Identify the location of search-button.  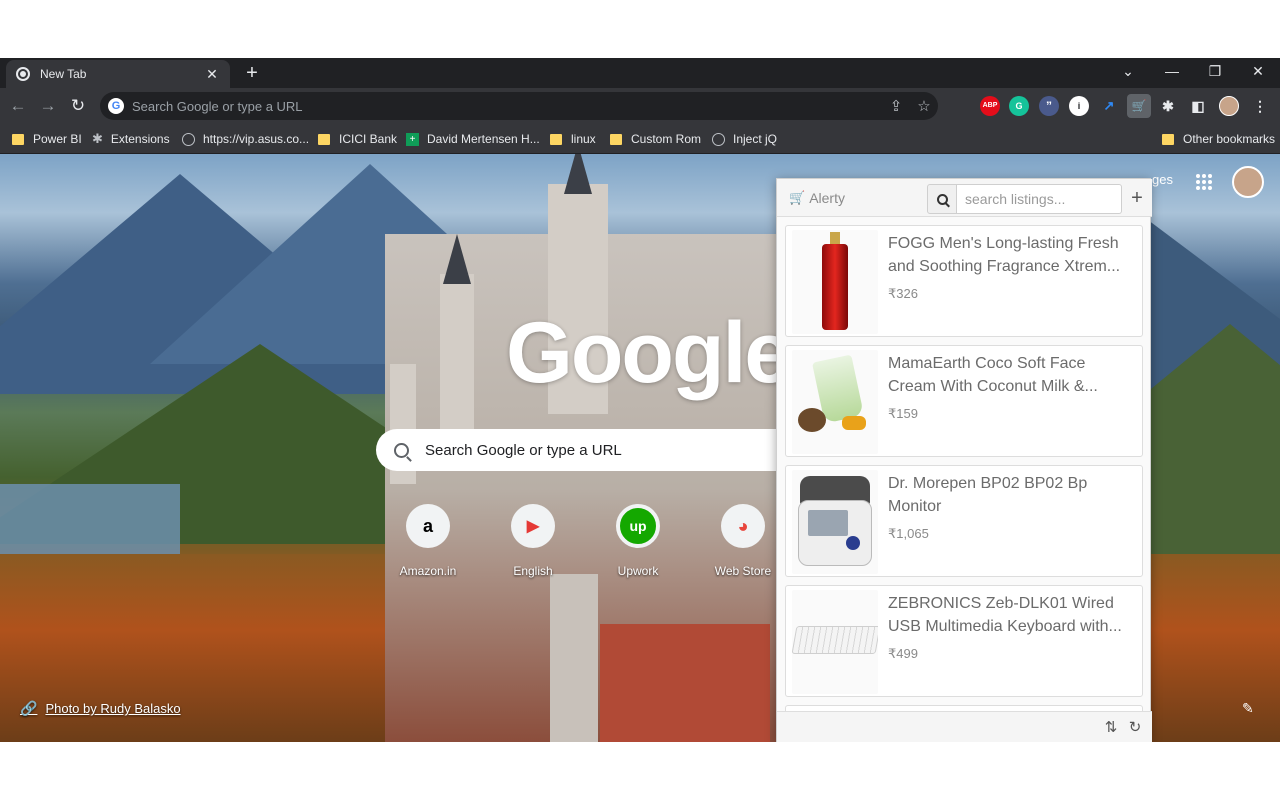
(942, 199).